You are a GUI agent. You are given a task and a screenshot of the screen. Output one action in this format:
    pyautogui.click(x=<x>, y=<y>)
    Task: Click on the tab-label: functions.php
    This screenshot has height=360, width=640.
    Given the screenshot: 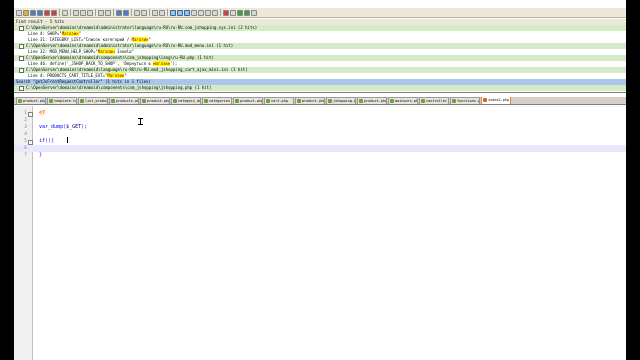 What is the action you would take?
    pyautogui.click(x=468, y=101)
    